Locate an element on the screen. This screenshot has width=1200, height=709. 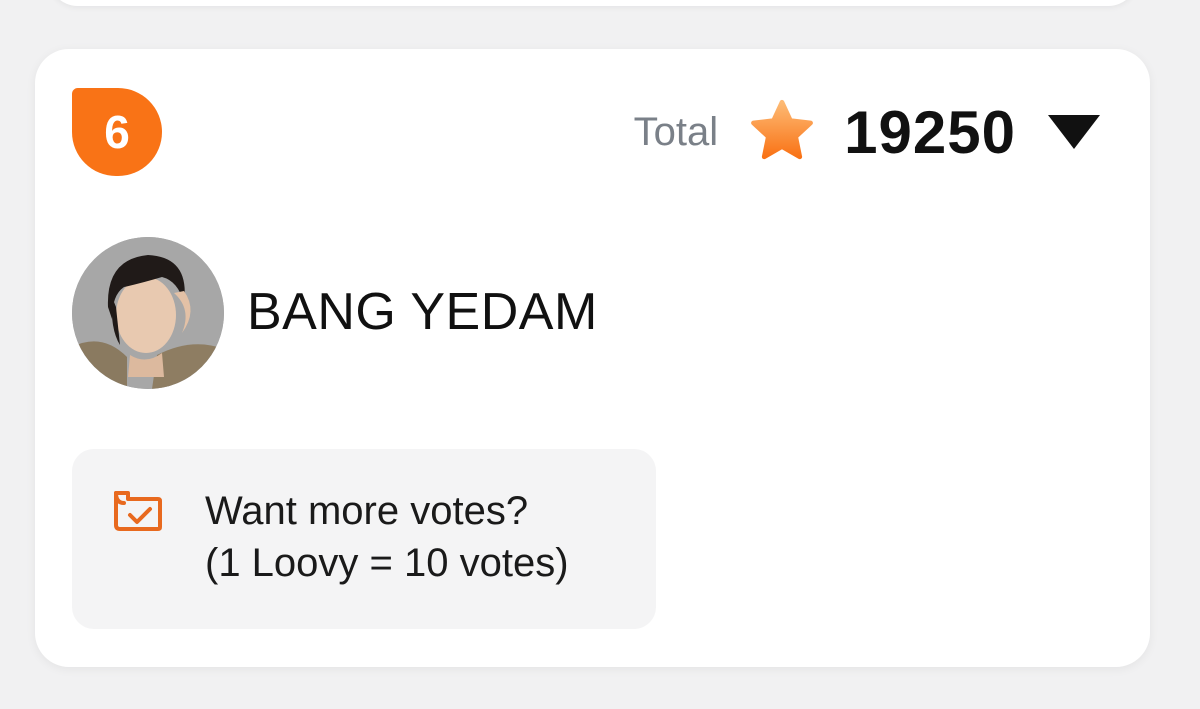
previous-card-edge is located at coordinates (593, 3).